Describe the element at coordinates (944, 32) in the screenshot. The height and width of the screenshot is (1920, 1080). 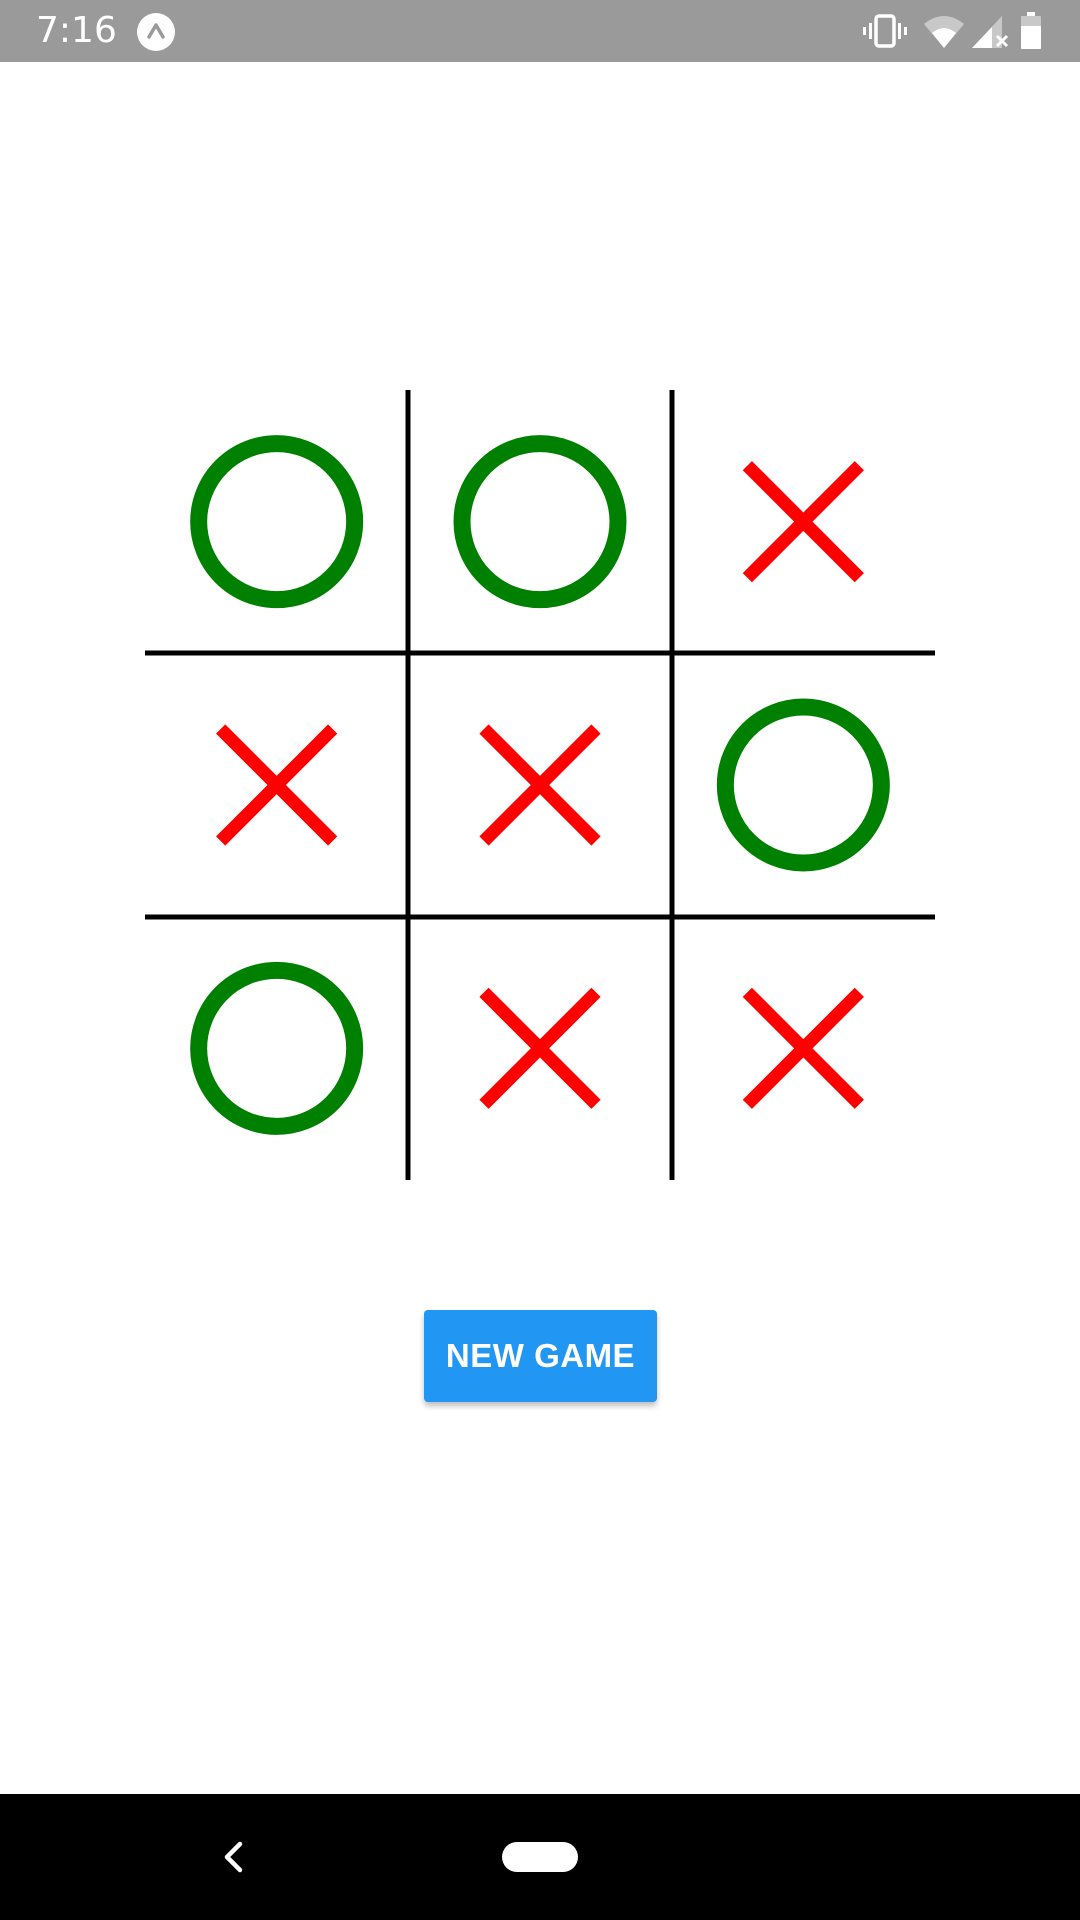
I see `wifi-icon` at that location.